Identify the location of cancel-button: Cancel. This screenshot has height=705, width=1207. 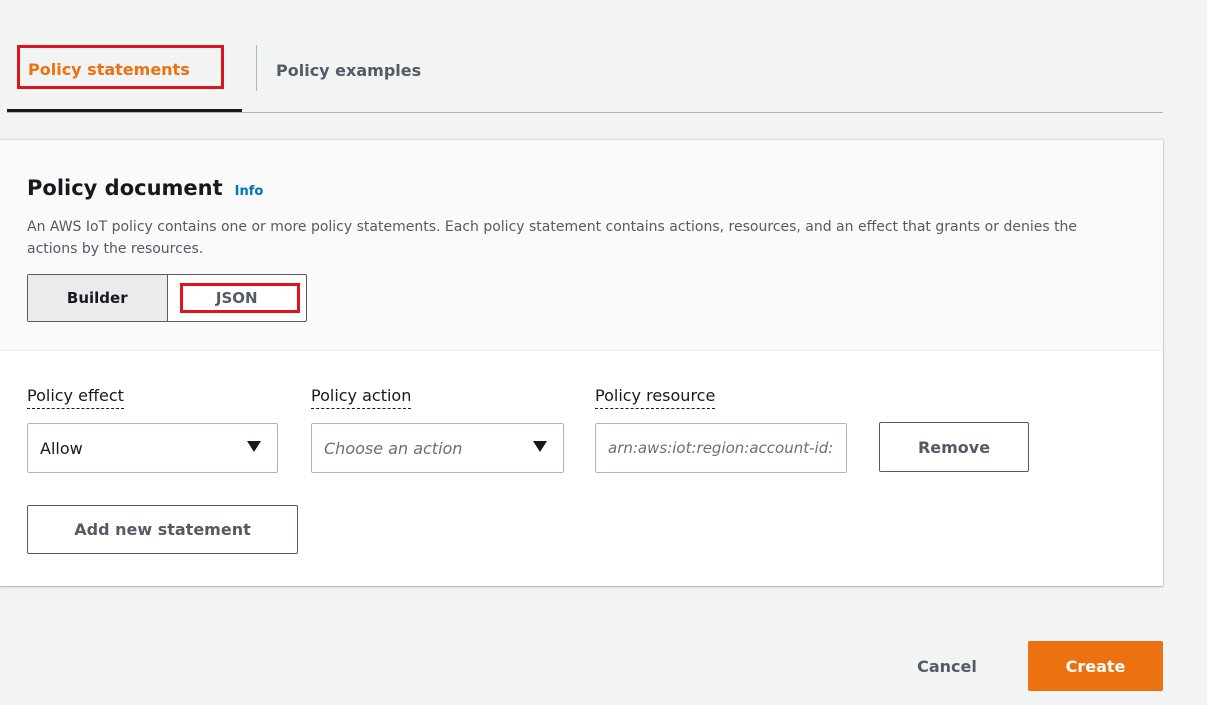
(947, 666).